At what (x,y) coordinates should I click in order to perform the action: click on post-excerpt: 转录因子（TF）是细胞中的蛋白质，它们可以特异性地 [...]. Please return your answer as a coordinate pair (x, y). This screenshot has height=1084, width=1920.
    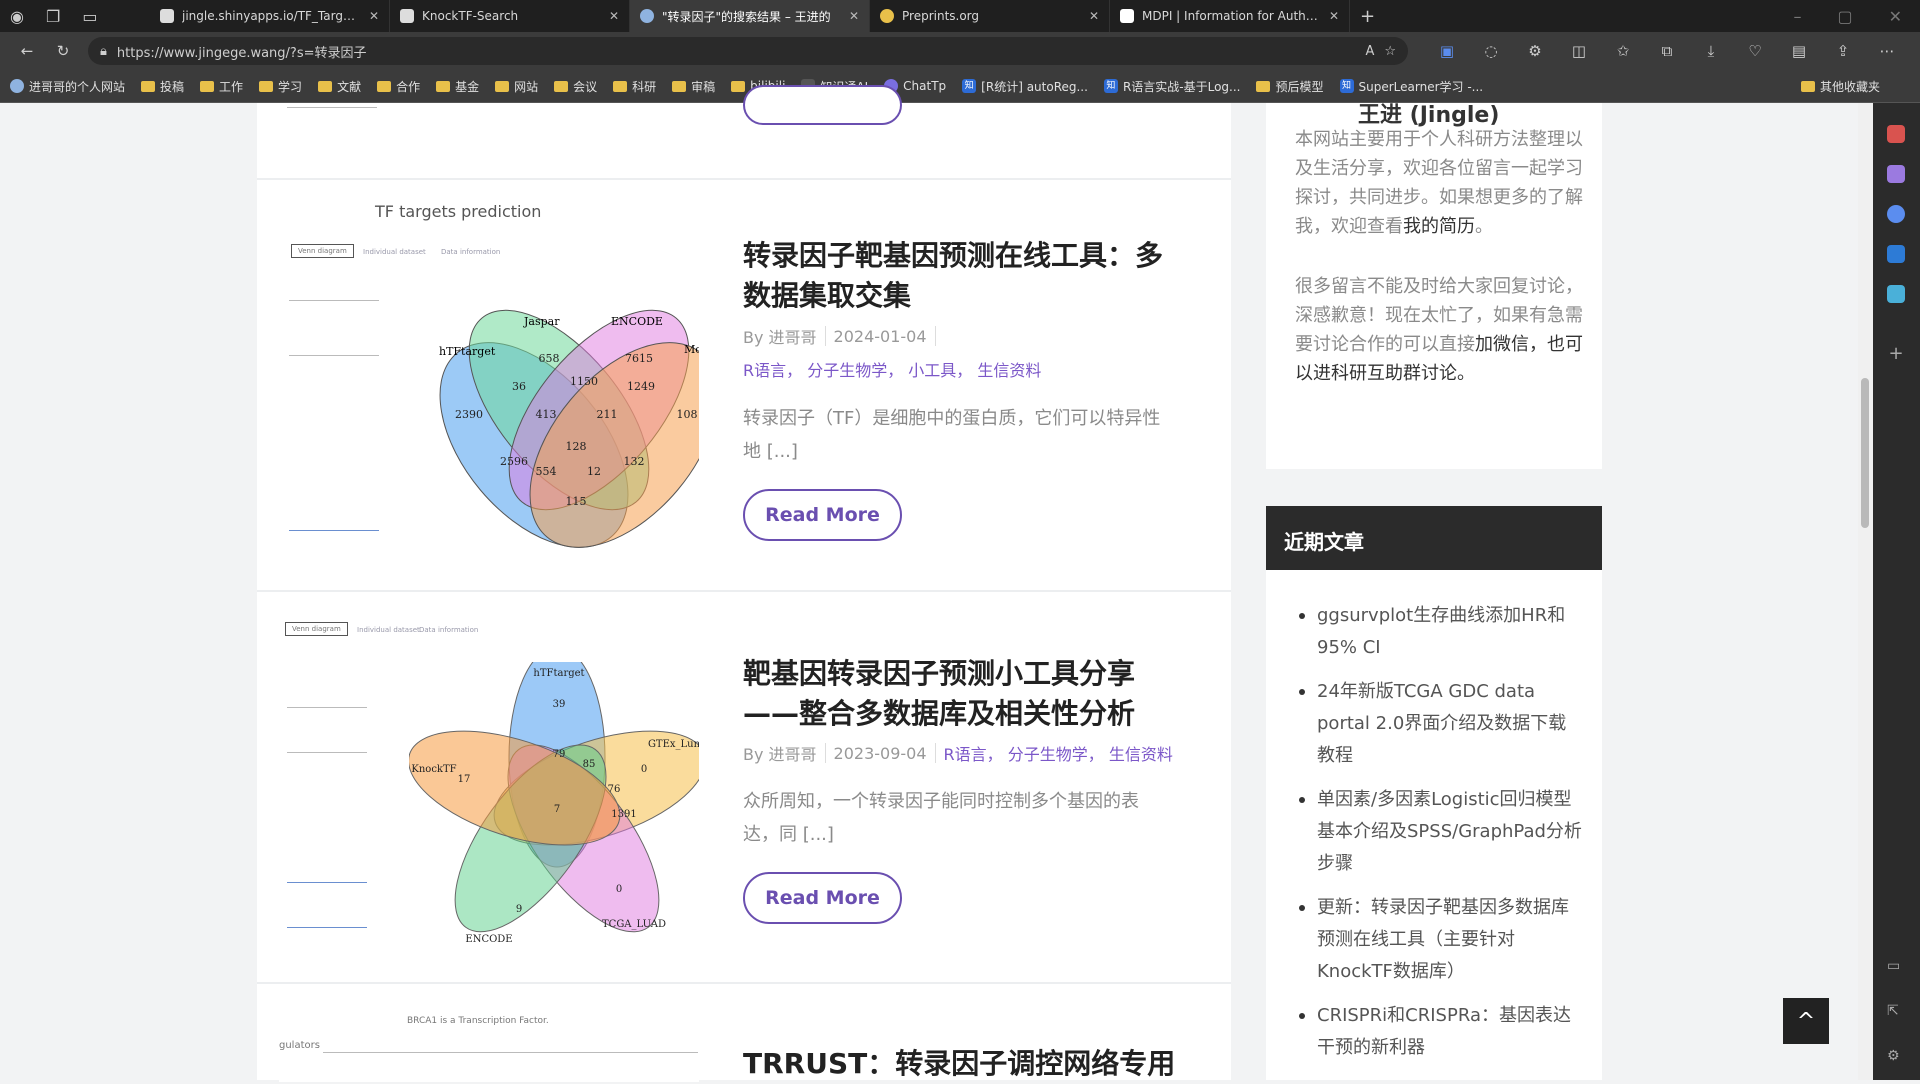
    Looking at the image, I should click on (952, 435).